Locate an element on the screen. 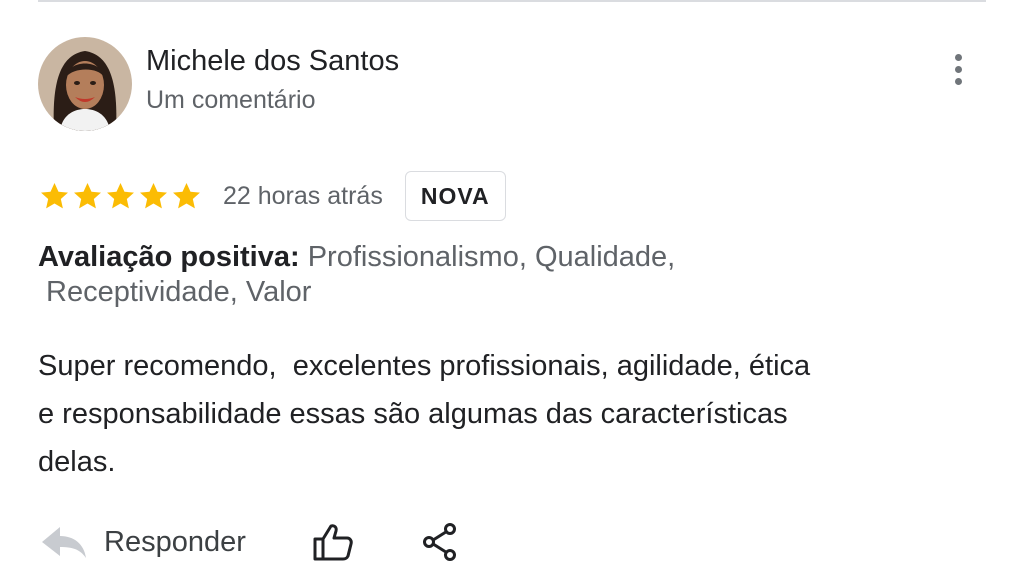  share-icon is located at coordinates (439, 542).